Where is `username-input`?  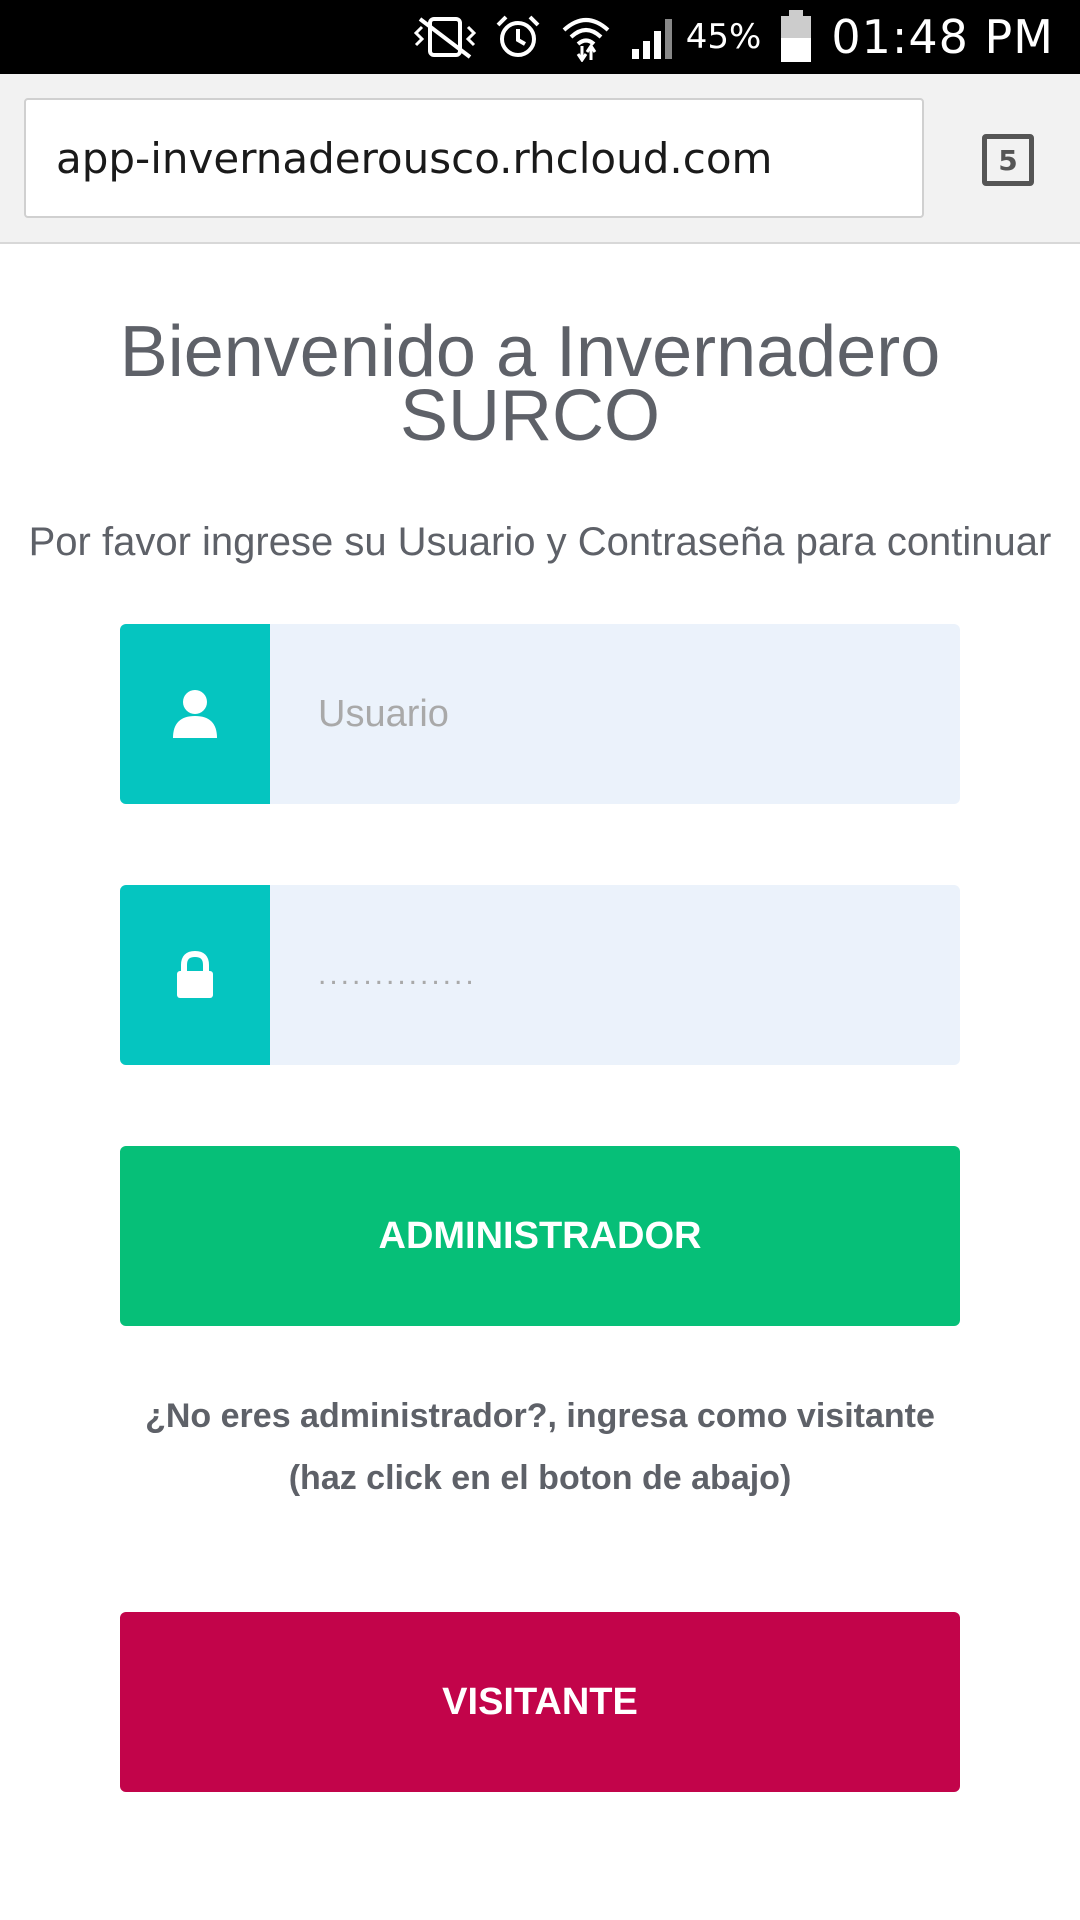
username-input is located at coordinates (615, 714).